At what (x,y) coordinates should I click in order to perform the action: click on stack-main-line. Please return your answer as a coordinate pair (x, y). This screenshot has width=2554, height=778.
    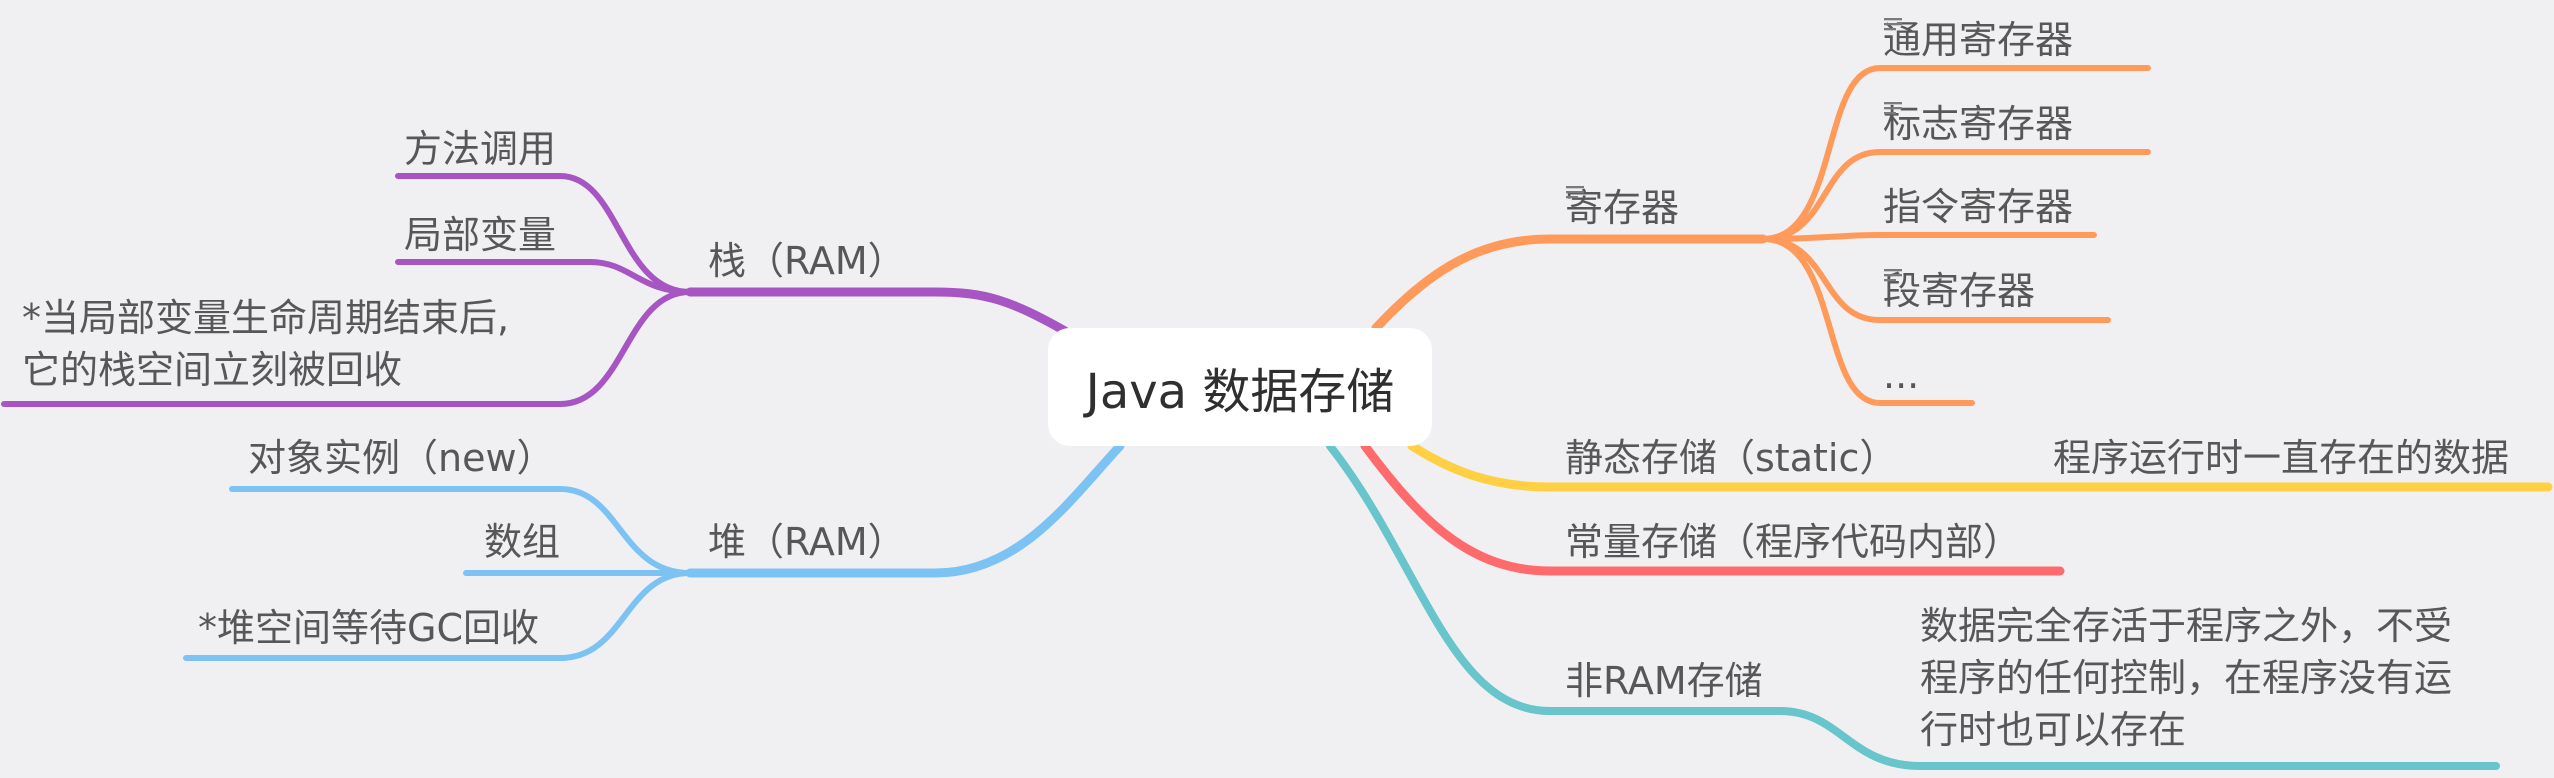
    Looking at the image, I should click on (877, 311).